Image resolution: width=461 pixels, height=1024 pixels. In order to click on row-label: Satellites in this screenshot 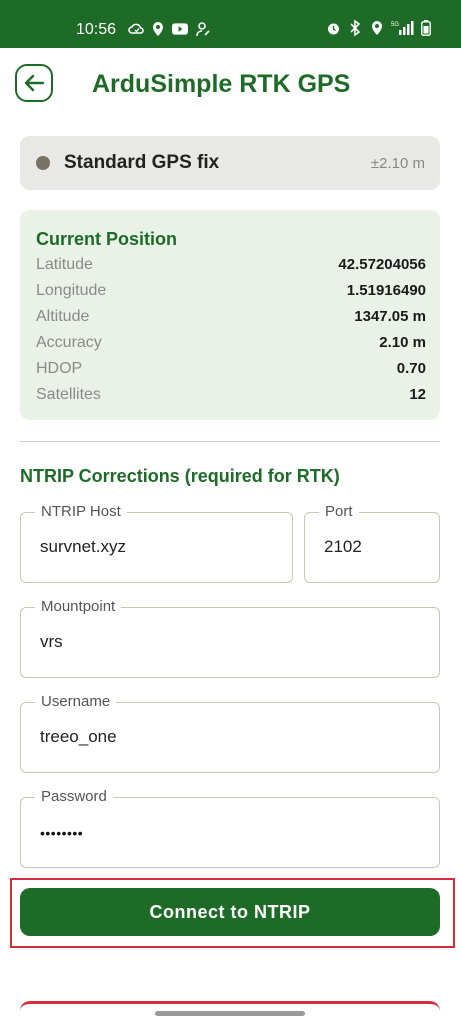, I will do `click(68, 394)`.